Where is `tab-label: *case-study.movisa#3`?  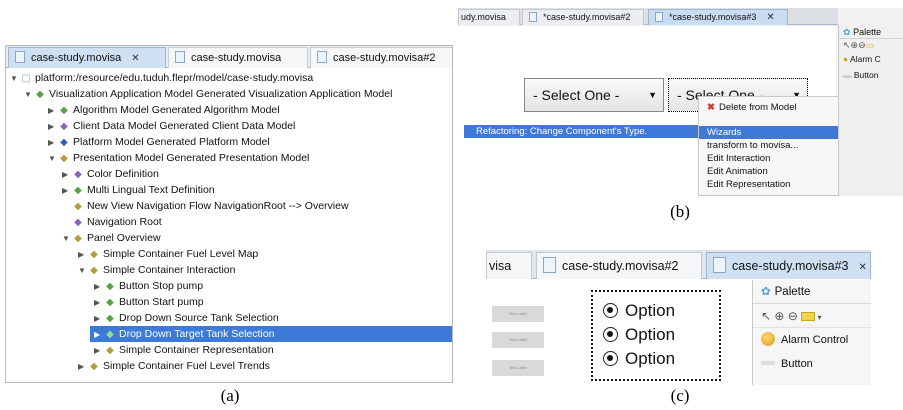
tab-label: *case-study.movisa#3 is located at coordinates (713, 17).